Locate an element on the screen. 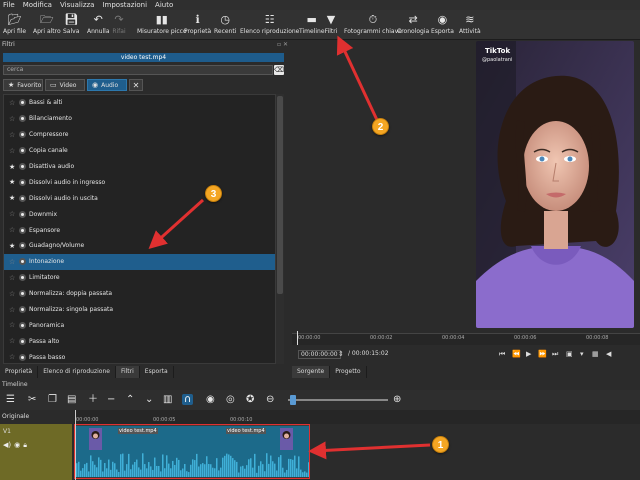 The width and height of the screenshot is (640, 480). callout-badge-2: 2 is located at coordinates (380, 126).